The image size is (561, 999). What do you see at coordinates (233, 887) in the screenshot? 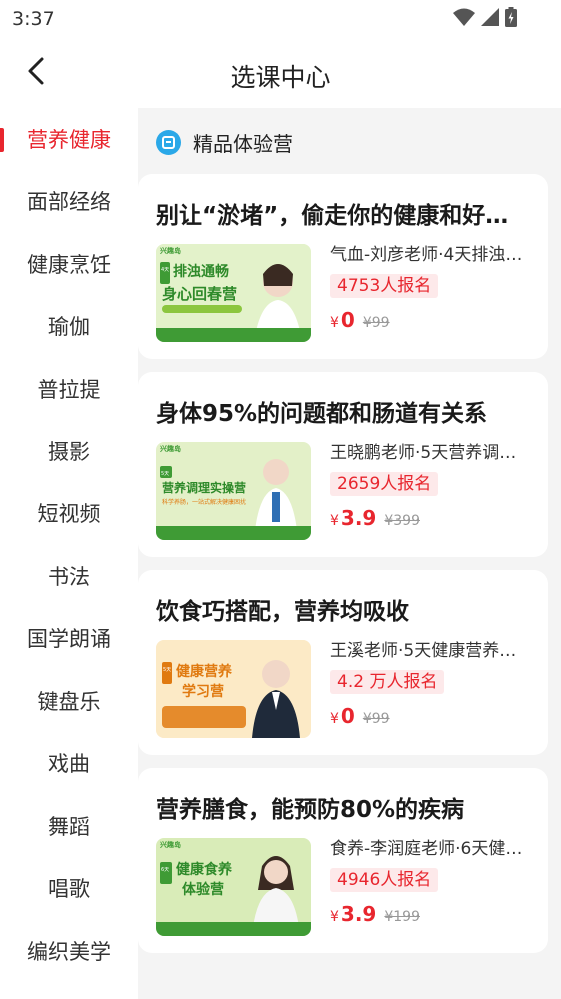
I see `course-thumbnail: 兴趣岛 6天 健康食养 体验营` at bounding box center [233, 887].